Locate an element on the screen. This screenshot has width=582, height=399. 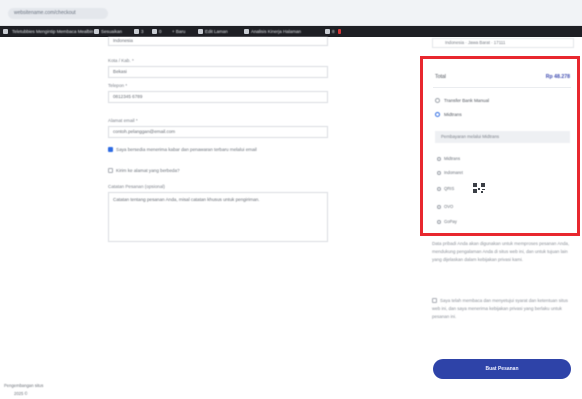
ship-different-row: Kirim ke alamat yang berbeda? is located at coordinates (144, 170).